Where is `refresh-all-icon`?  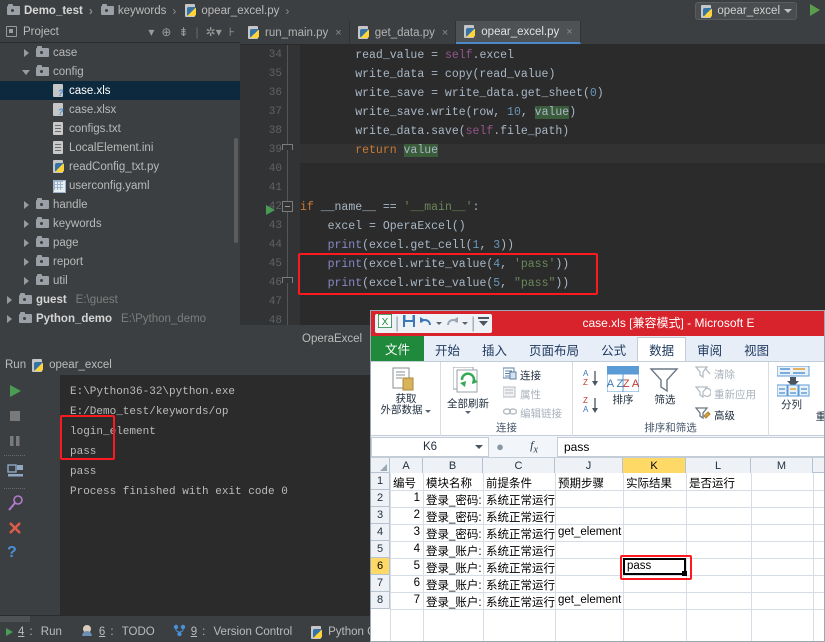 refresh-all-icon is located at coordinates (468, 383).